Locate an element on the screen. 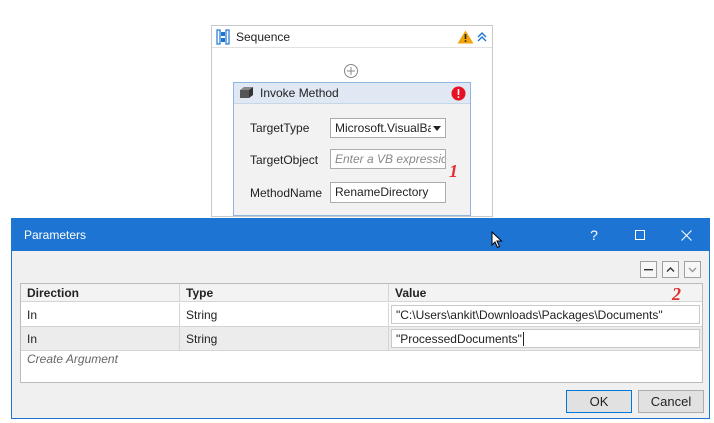 The height and width of the screenshot is (423, 714). annotation-2: 2 is located at coordinates (676, 294).